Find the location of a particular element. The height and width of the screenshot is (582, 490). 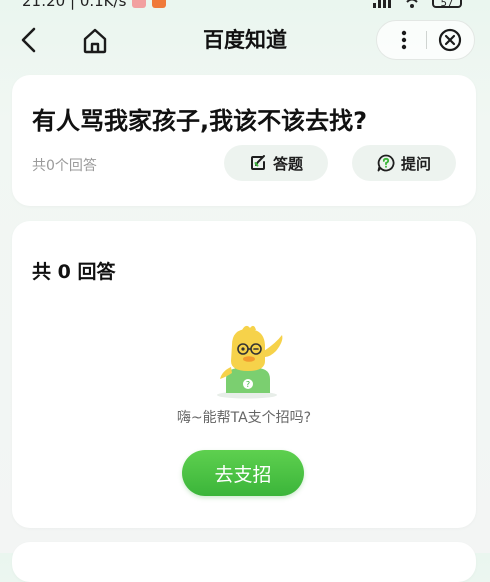

question-title: 有人骂我家孩子,我该不该去找? is located at coordinates (200, 121).